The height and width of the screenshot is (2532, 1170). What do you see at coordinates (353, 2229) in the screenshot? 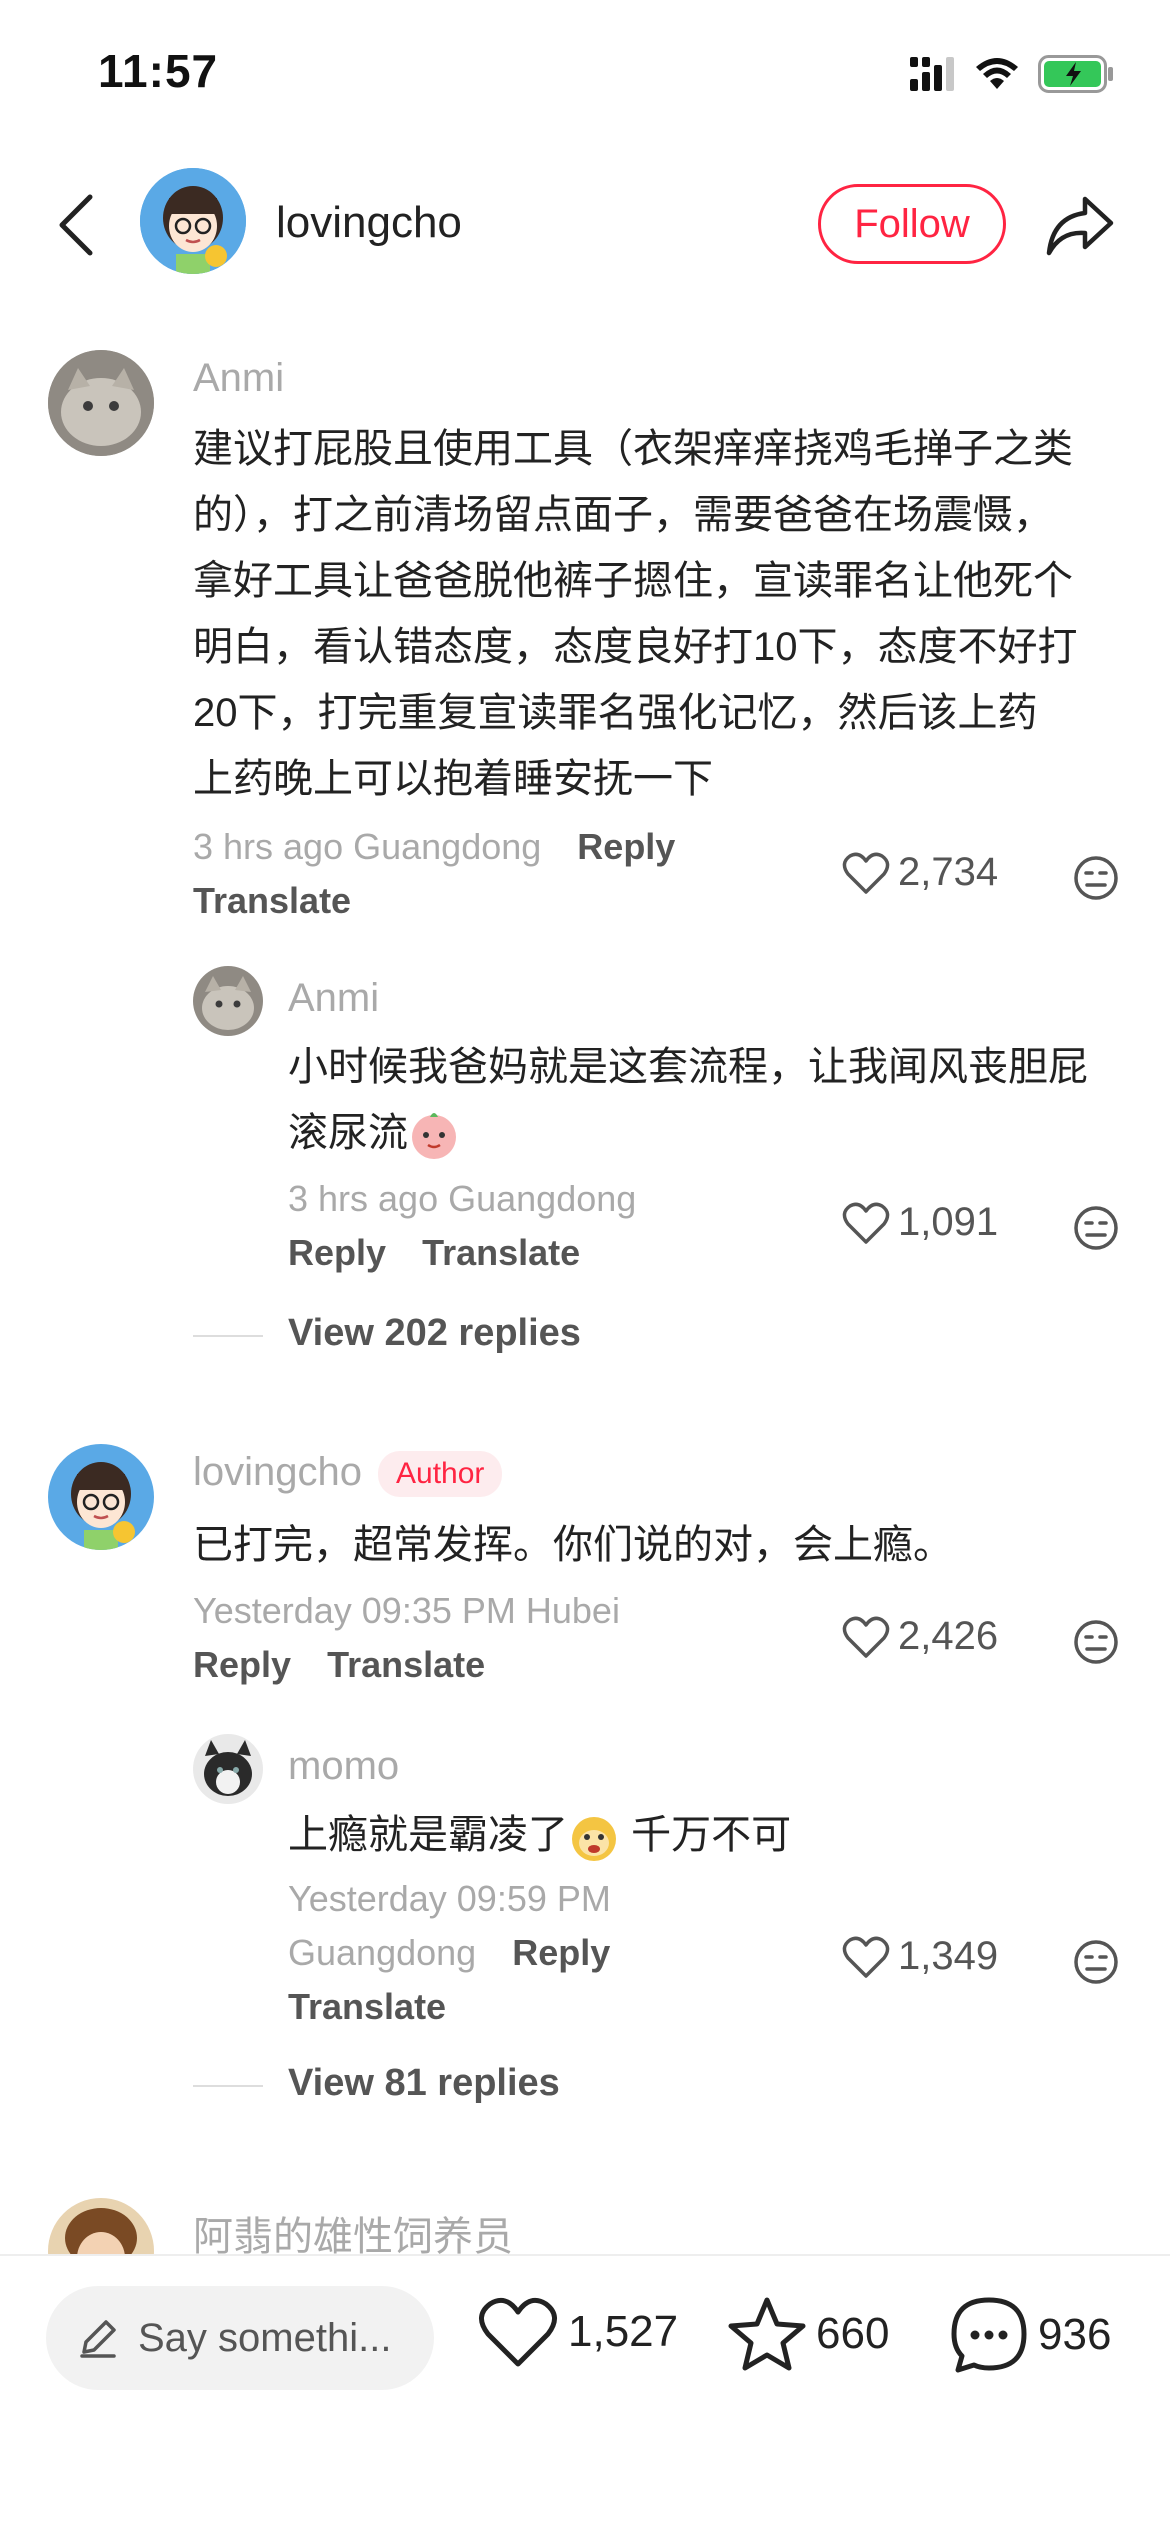
I see `commenter-name: 阿翡的雄性饲养员` at bounding box center [353, 2229].